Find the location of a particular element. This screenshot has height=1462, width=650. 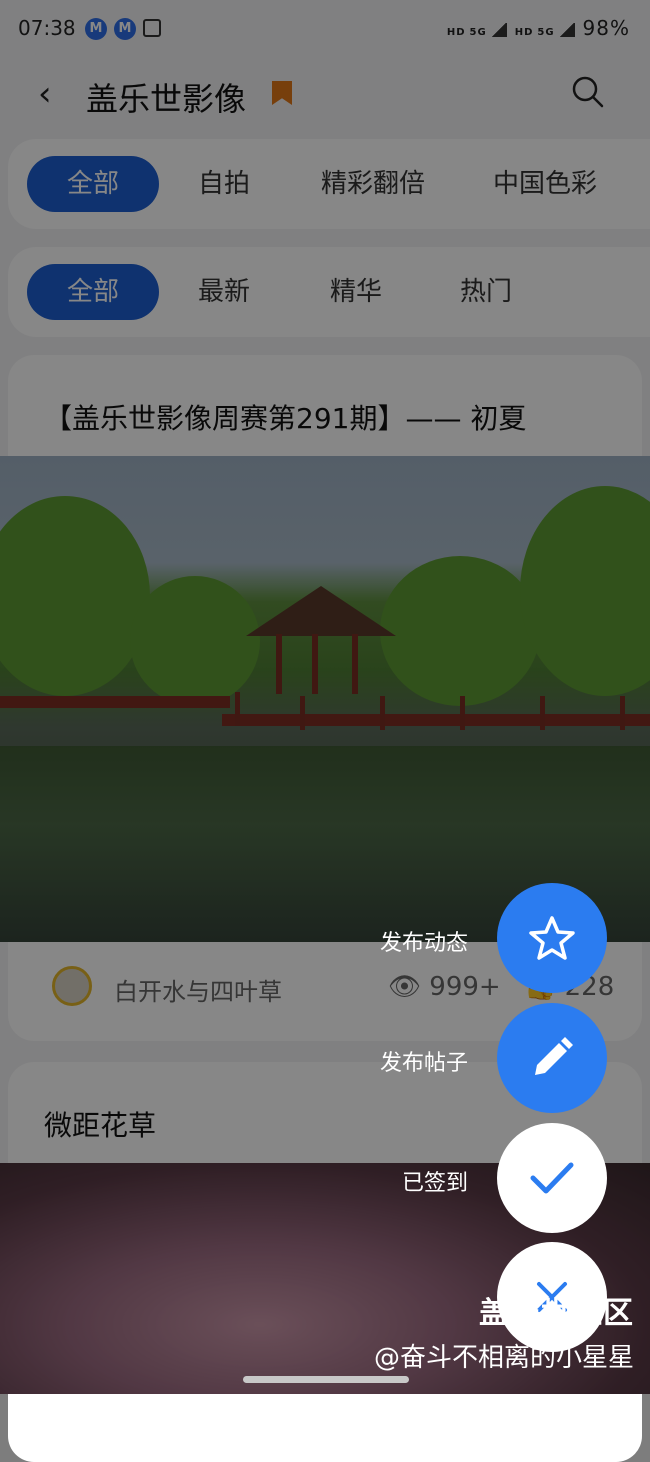

publish-moment-label: 发布动态 is located at coordinates (388, 941).